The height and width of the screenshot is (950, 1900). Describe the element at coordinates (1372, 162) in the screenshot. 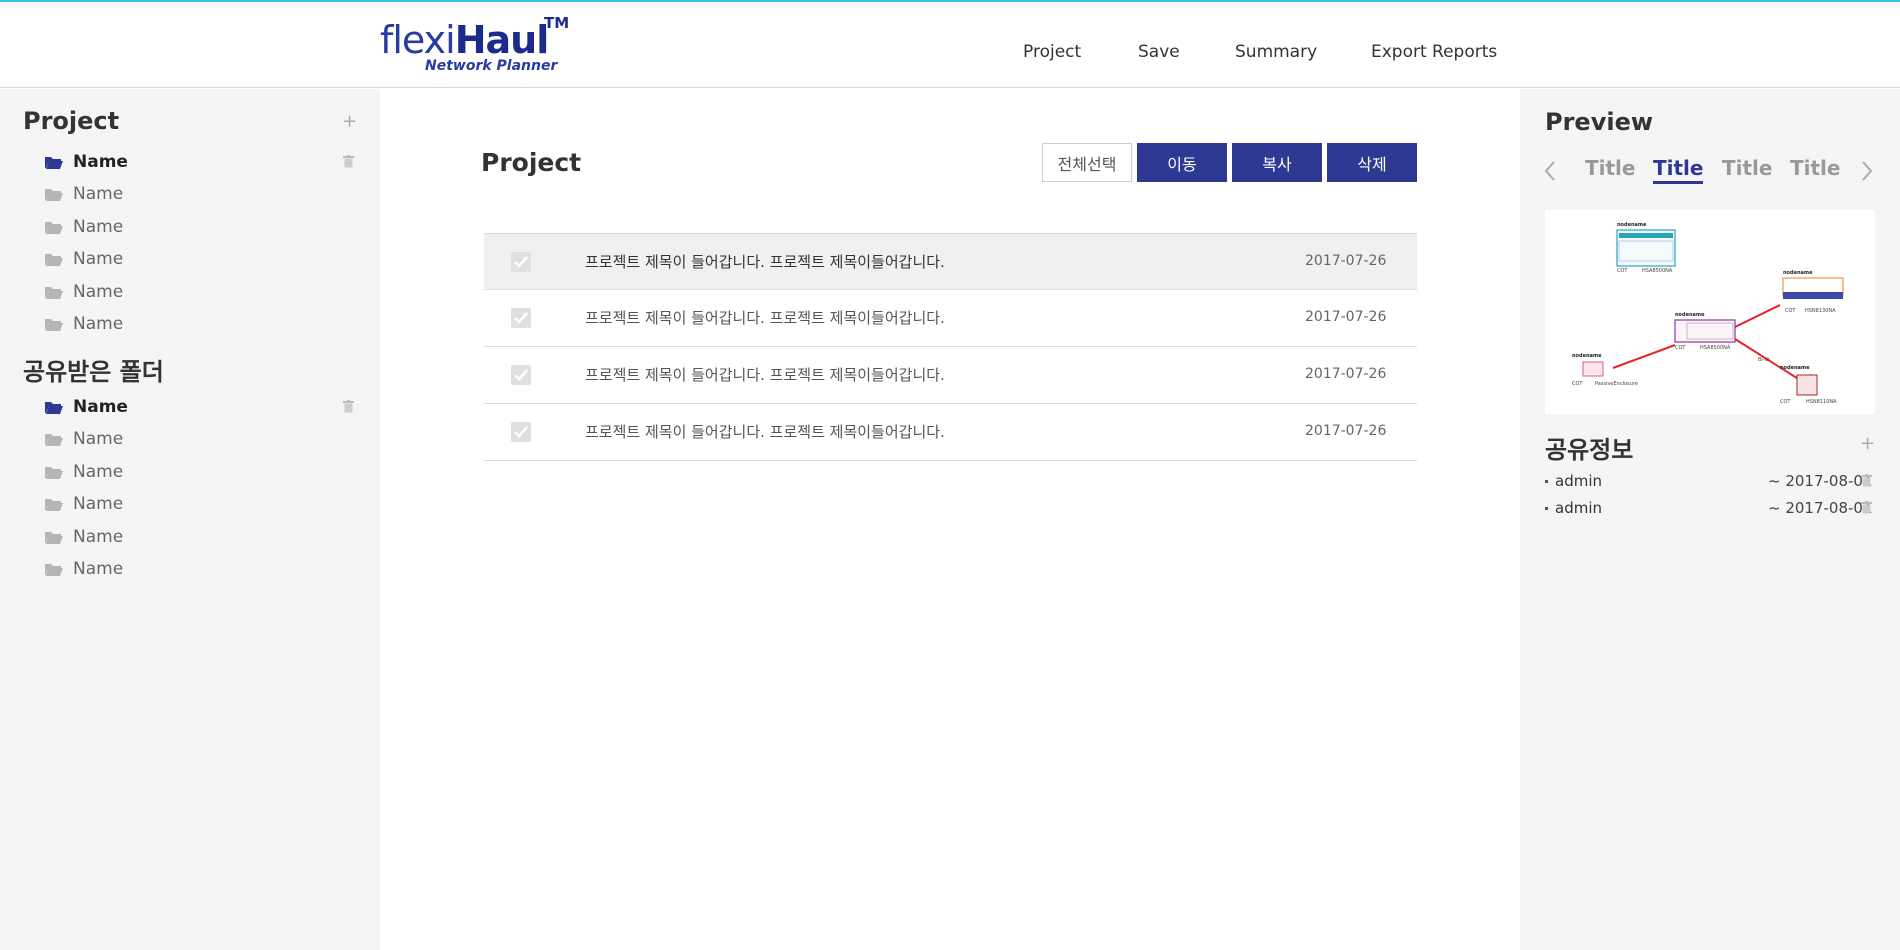

I see `delete-button: 삭제` at that location.